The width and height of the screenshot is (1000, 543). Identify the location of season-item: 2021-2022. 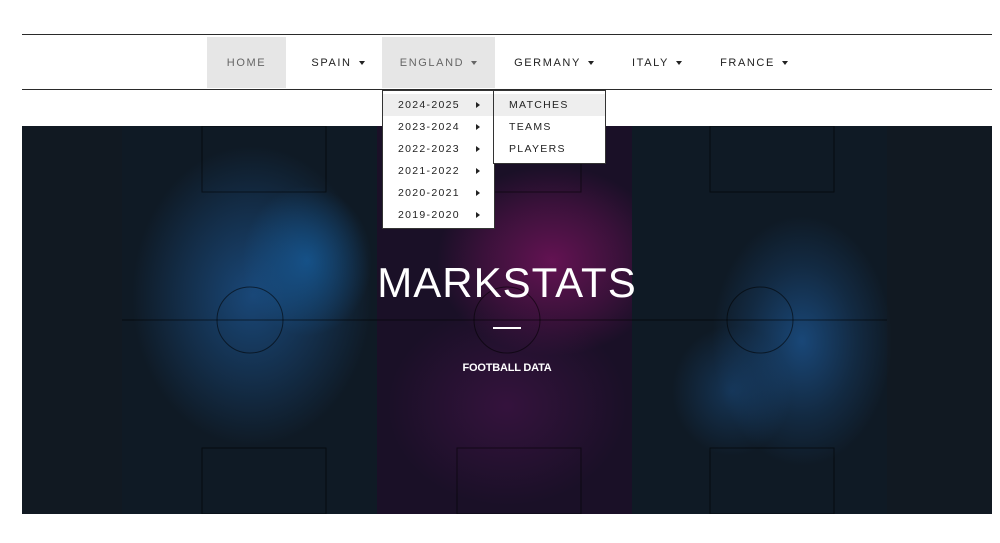
(438, 171).